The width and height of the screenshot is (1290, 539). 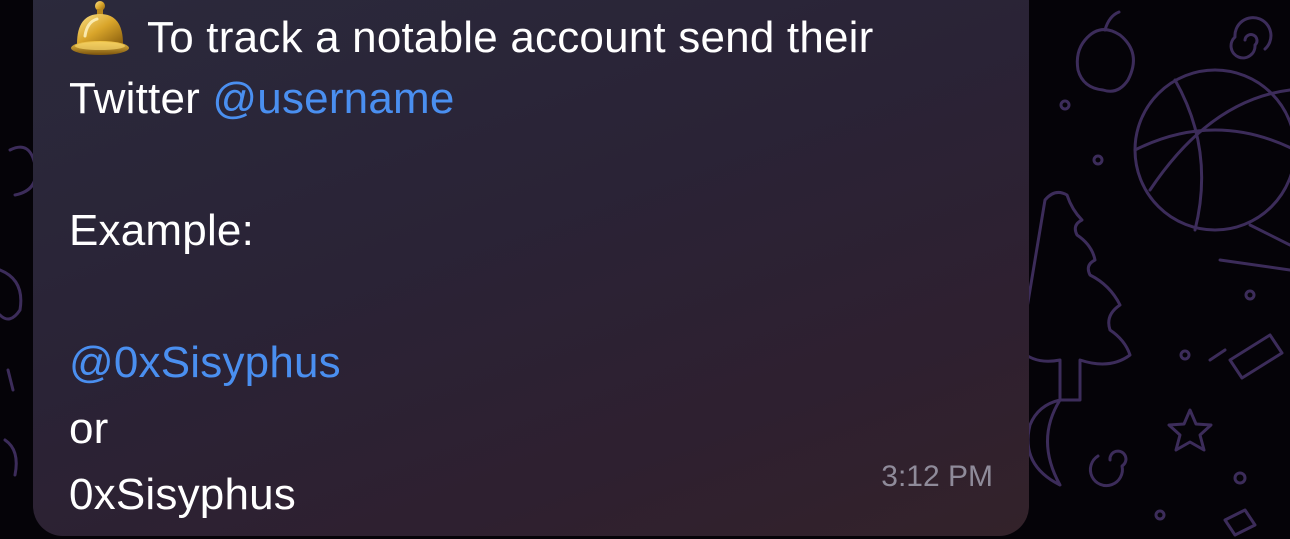 What do you see at coordinates (539, 363) in the screenshot?
I see `example-username-link: @0xSisyphus` at bounding box center [539, 363].